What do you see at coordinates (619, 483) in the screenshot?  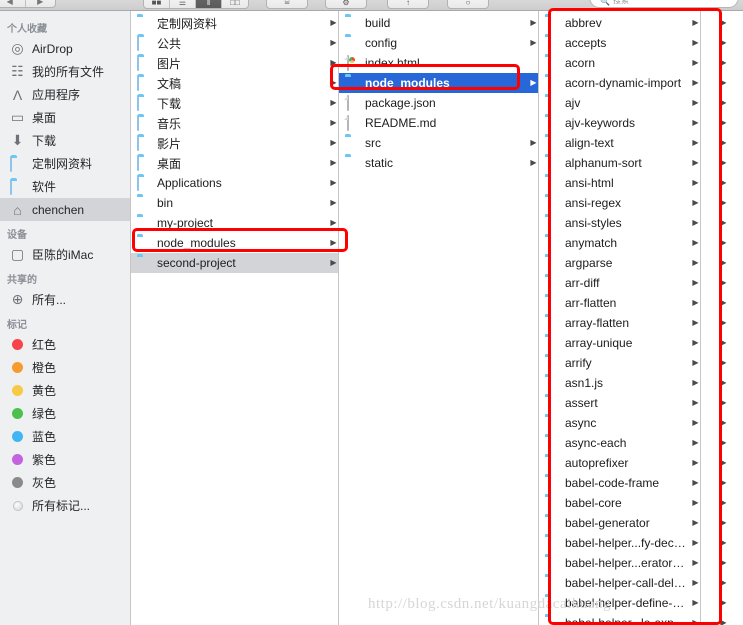 I see `file-row: babel-code-frame ▶` at bounding box center [619, 483].